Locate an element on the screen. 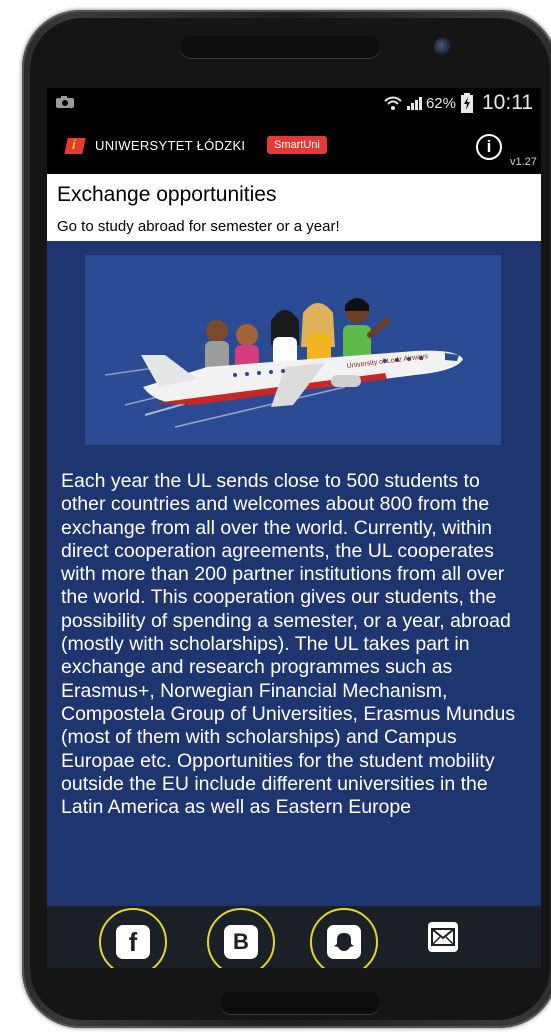 This screenshot has height=1036, width=551. facebook-button: f is located at coordinates (133, 938).